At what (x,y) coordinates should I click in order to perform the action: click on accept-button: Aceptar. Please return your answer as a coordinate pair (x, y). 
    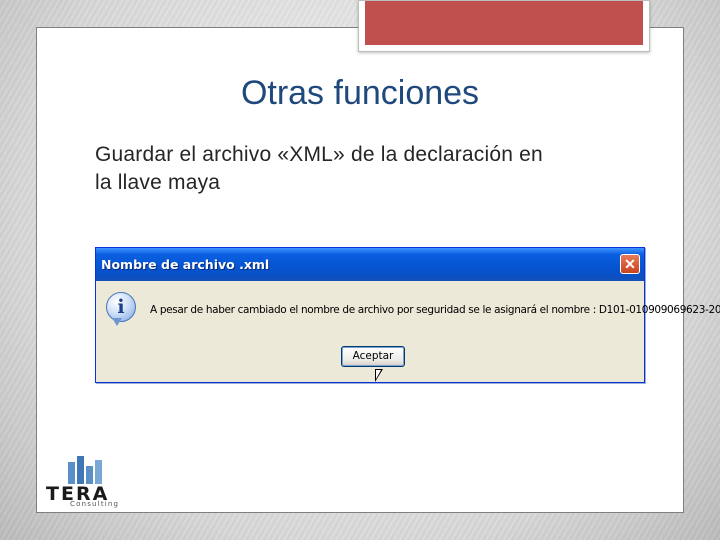
    Looking at the image, I should click on (373, 356).